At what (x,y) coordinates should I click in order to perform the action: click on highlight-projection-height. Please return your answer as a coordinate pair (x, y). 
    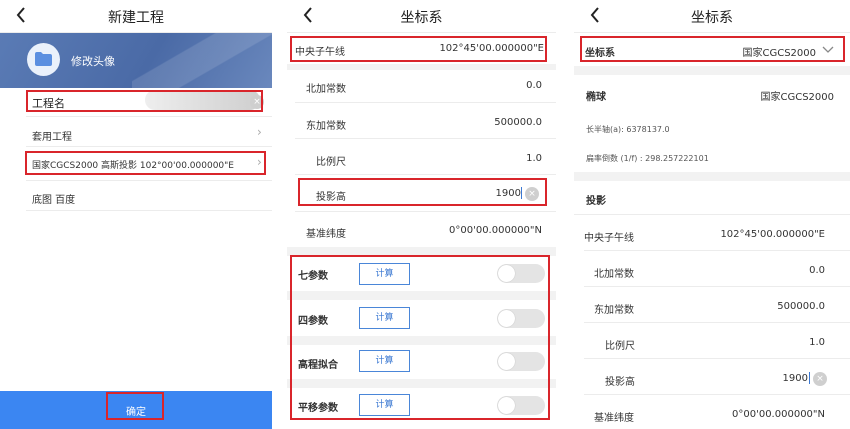
    Looking at the image, I should click on (422, 192).